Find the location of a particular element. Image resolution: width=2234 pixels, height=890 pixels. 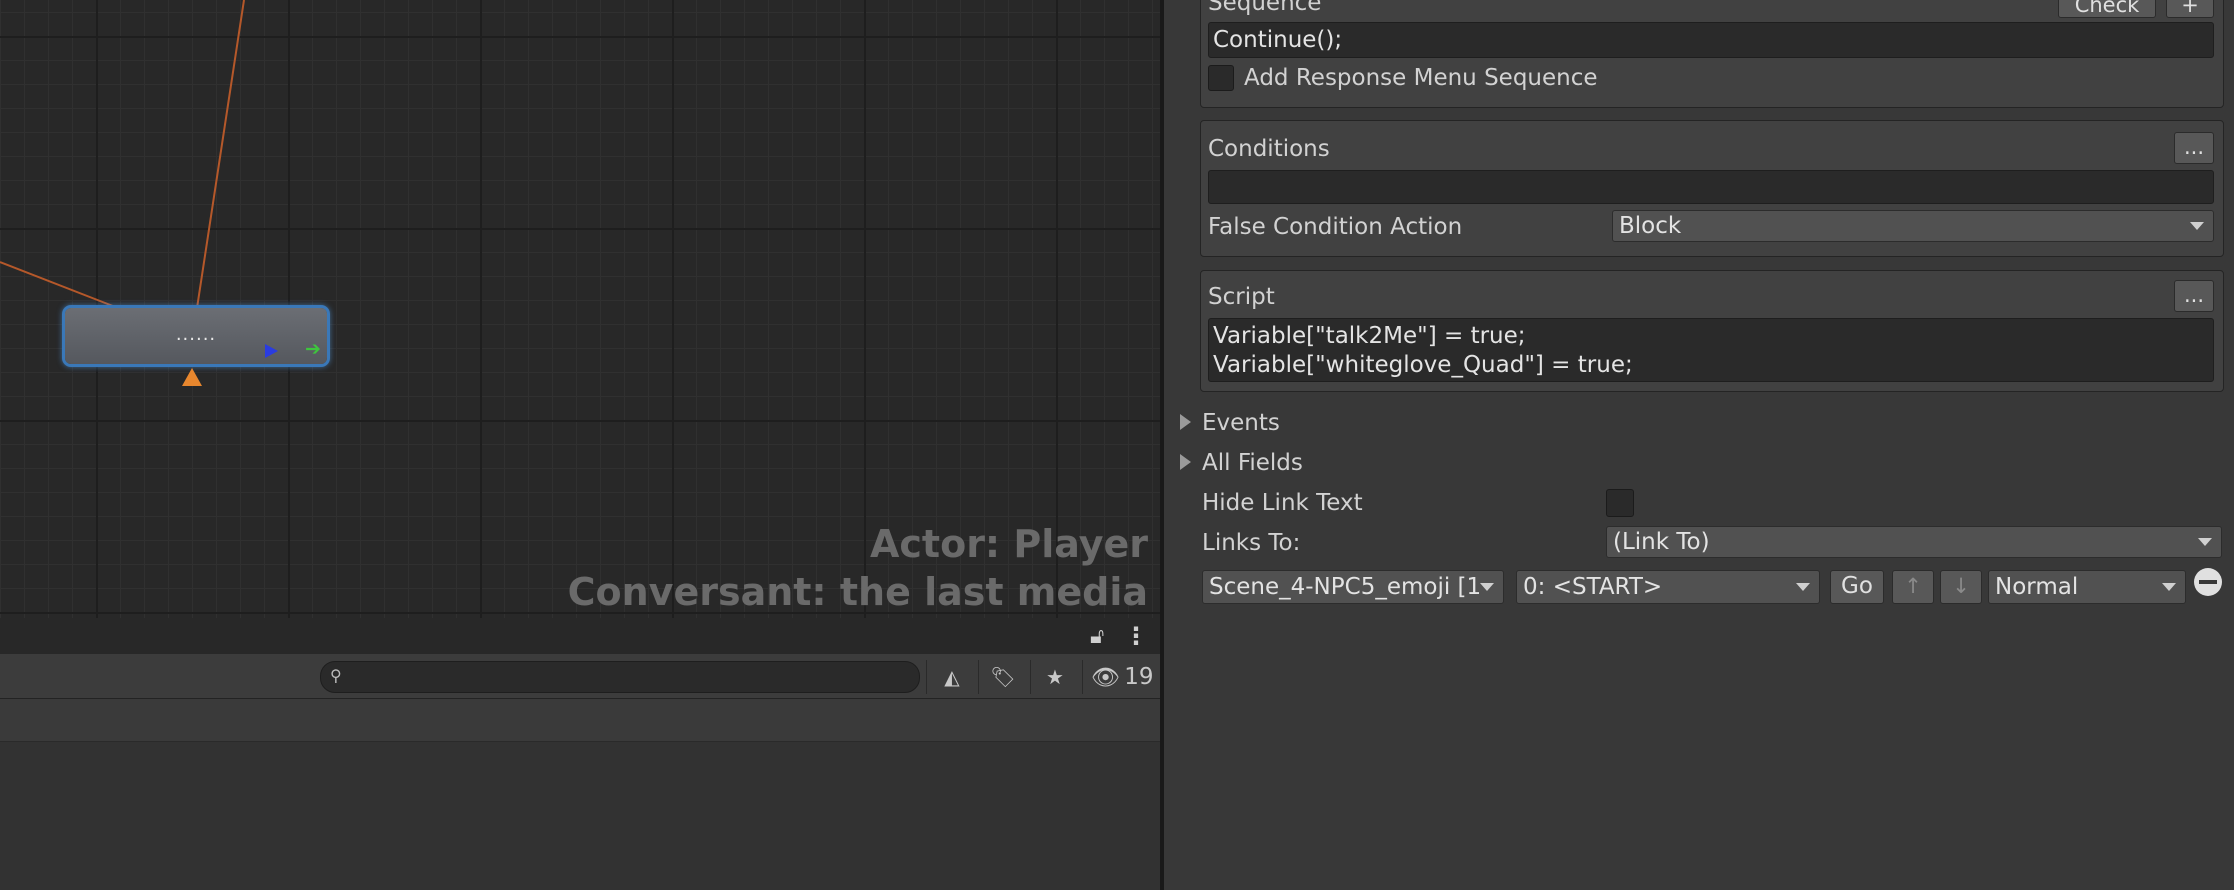

hide-link-text-checkbox is located at coordinates (1620, 503).